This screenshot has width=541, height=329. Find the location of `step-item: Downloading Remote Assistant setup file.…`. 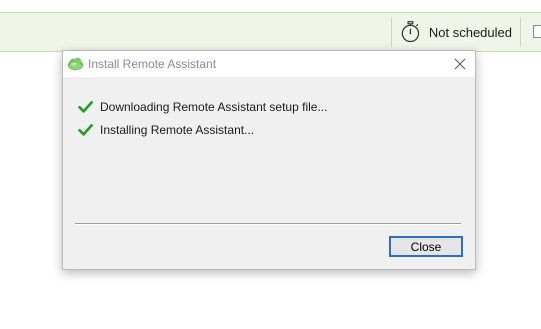

step-item: Downloading Remote Assistant setup file.… is located at coordinates (202, 107).